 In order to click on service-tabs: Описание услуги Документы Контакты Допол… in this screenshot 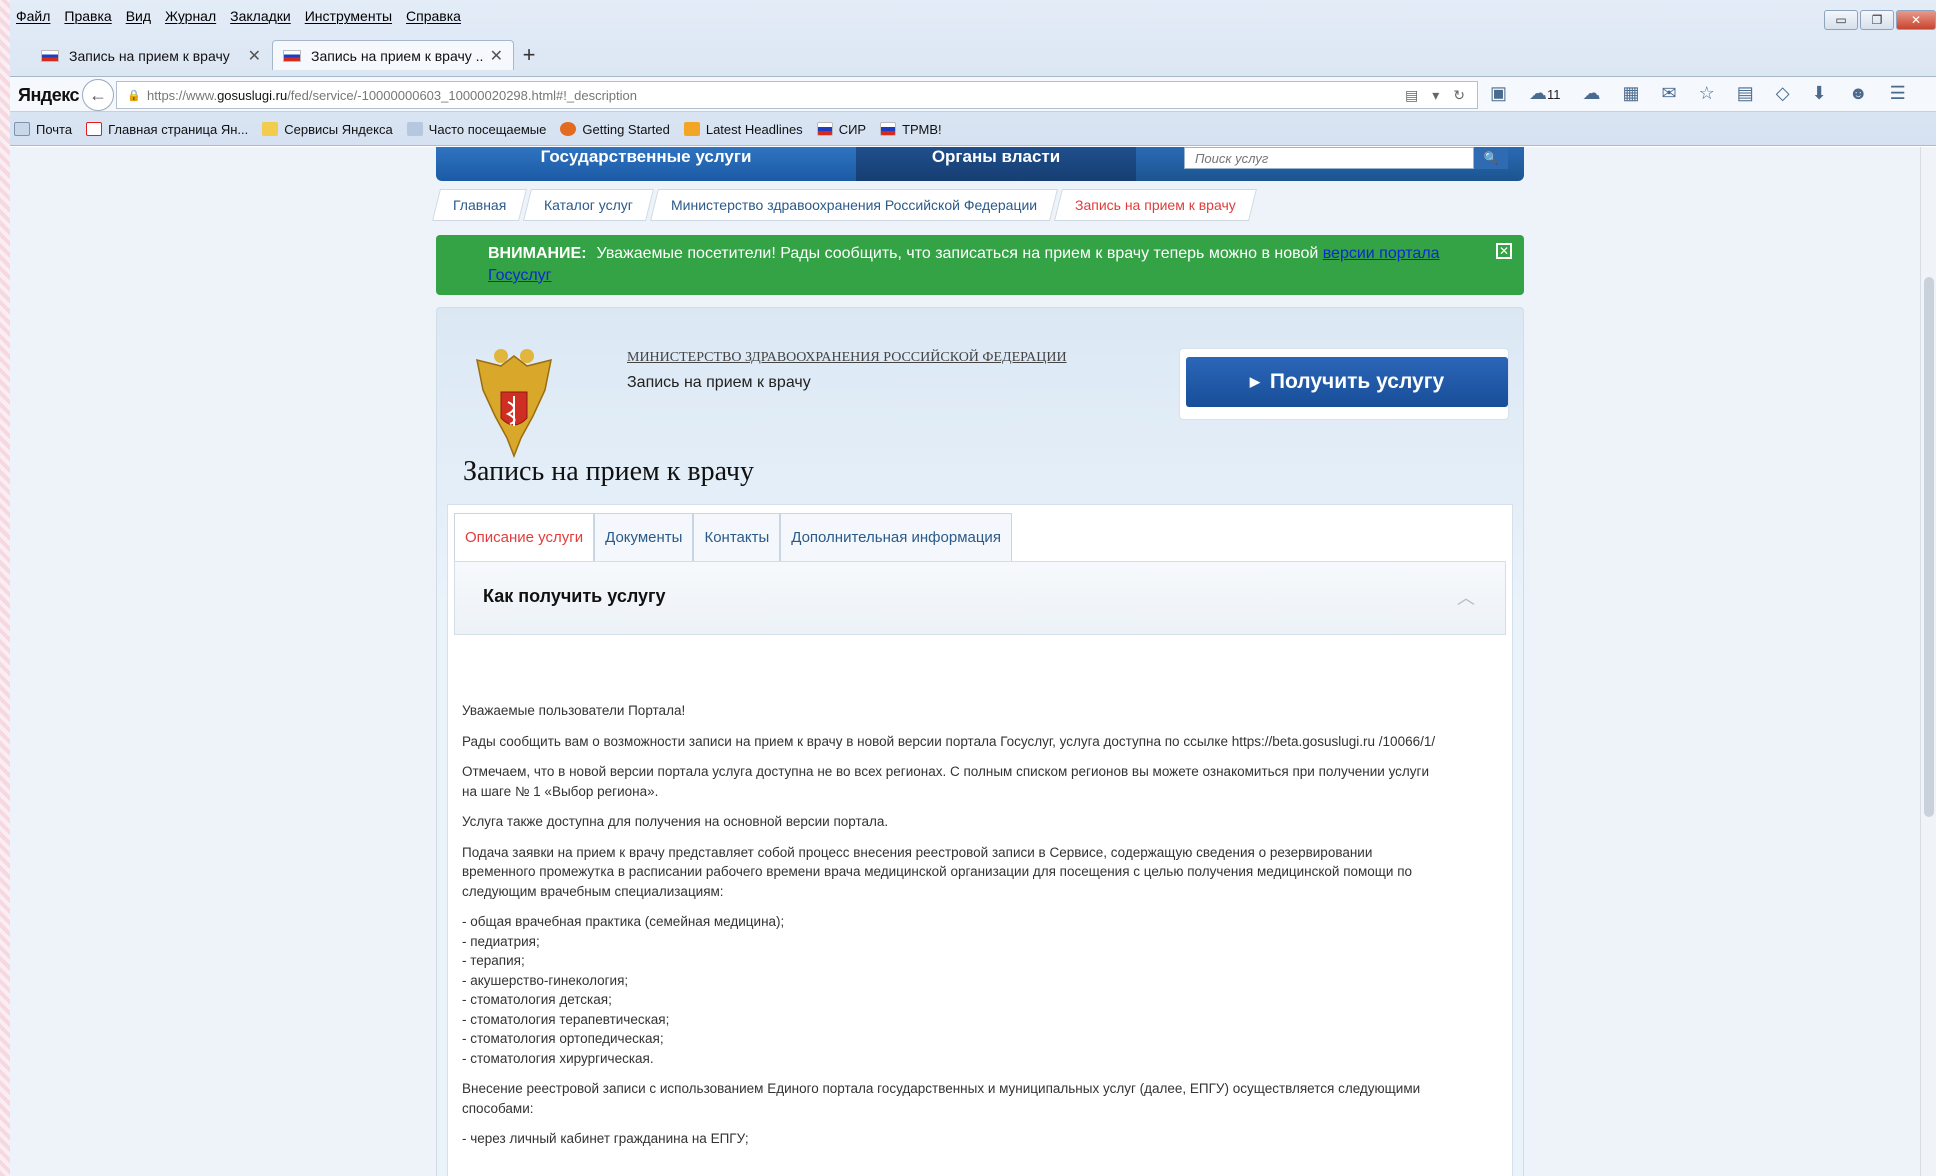, I will do `click(733, 537)`.